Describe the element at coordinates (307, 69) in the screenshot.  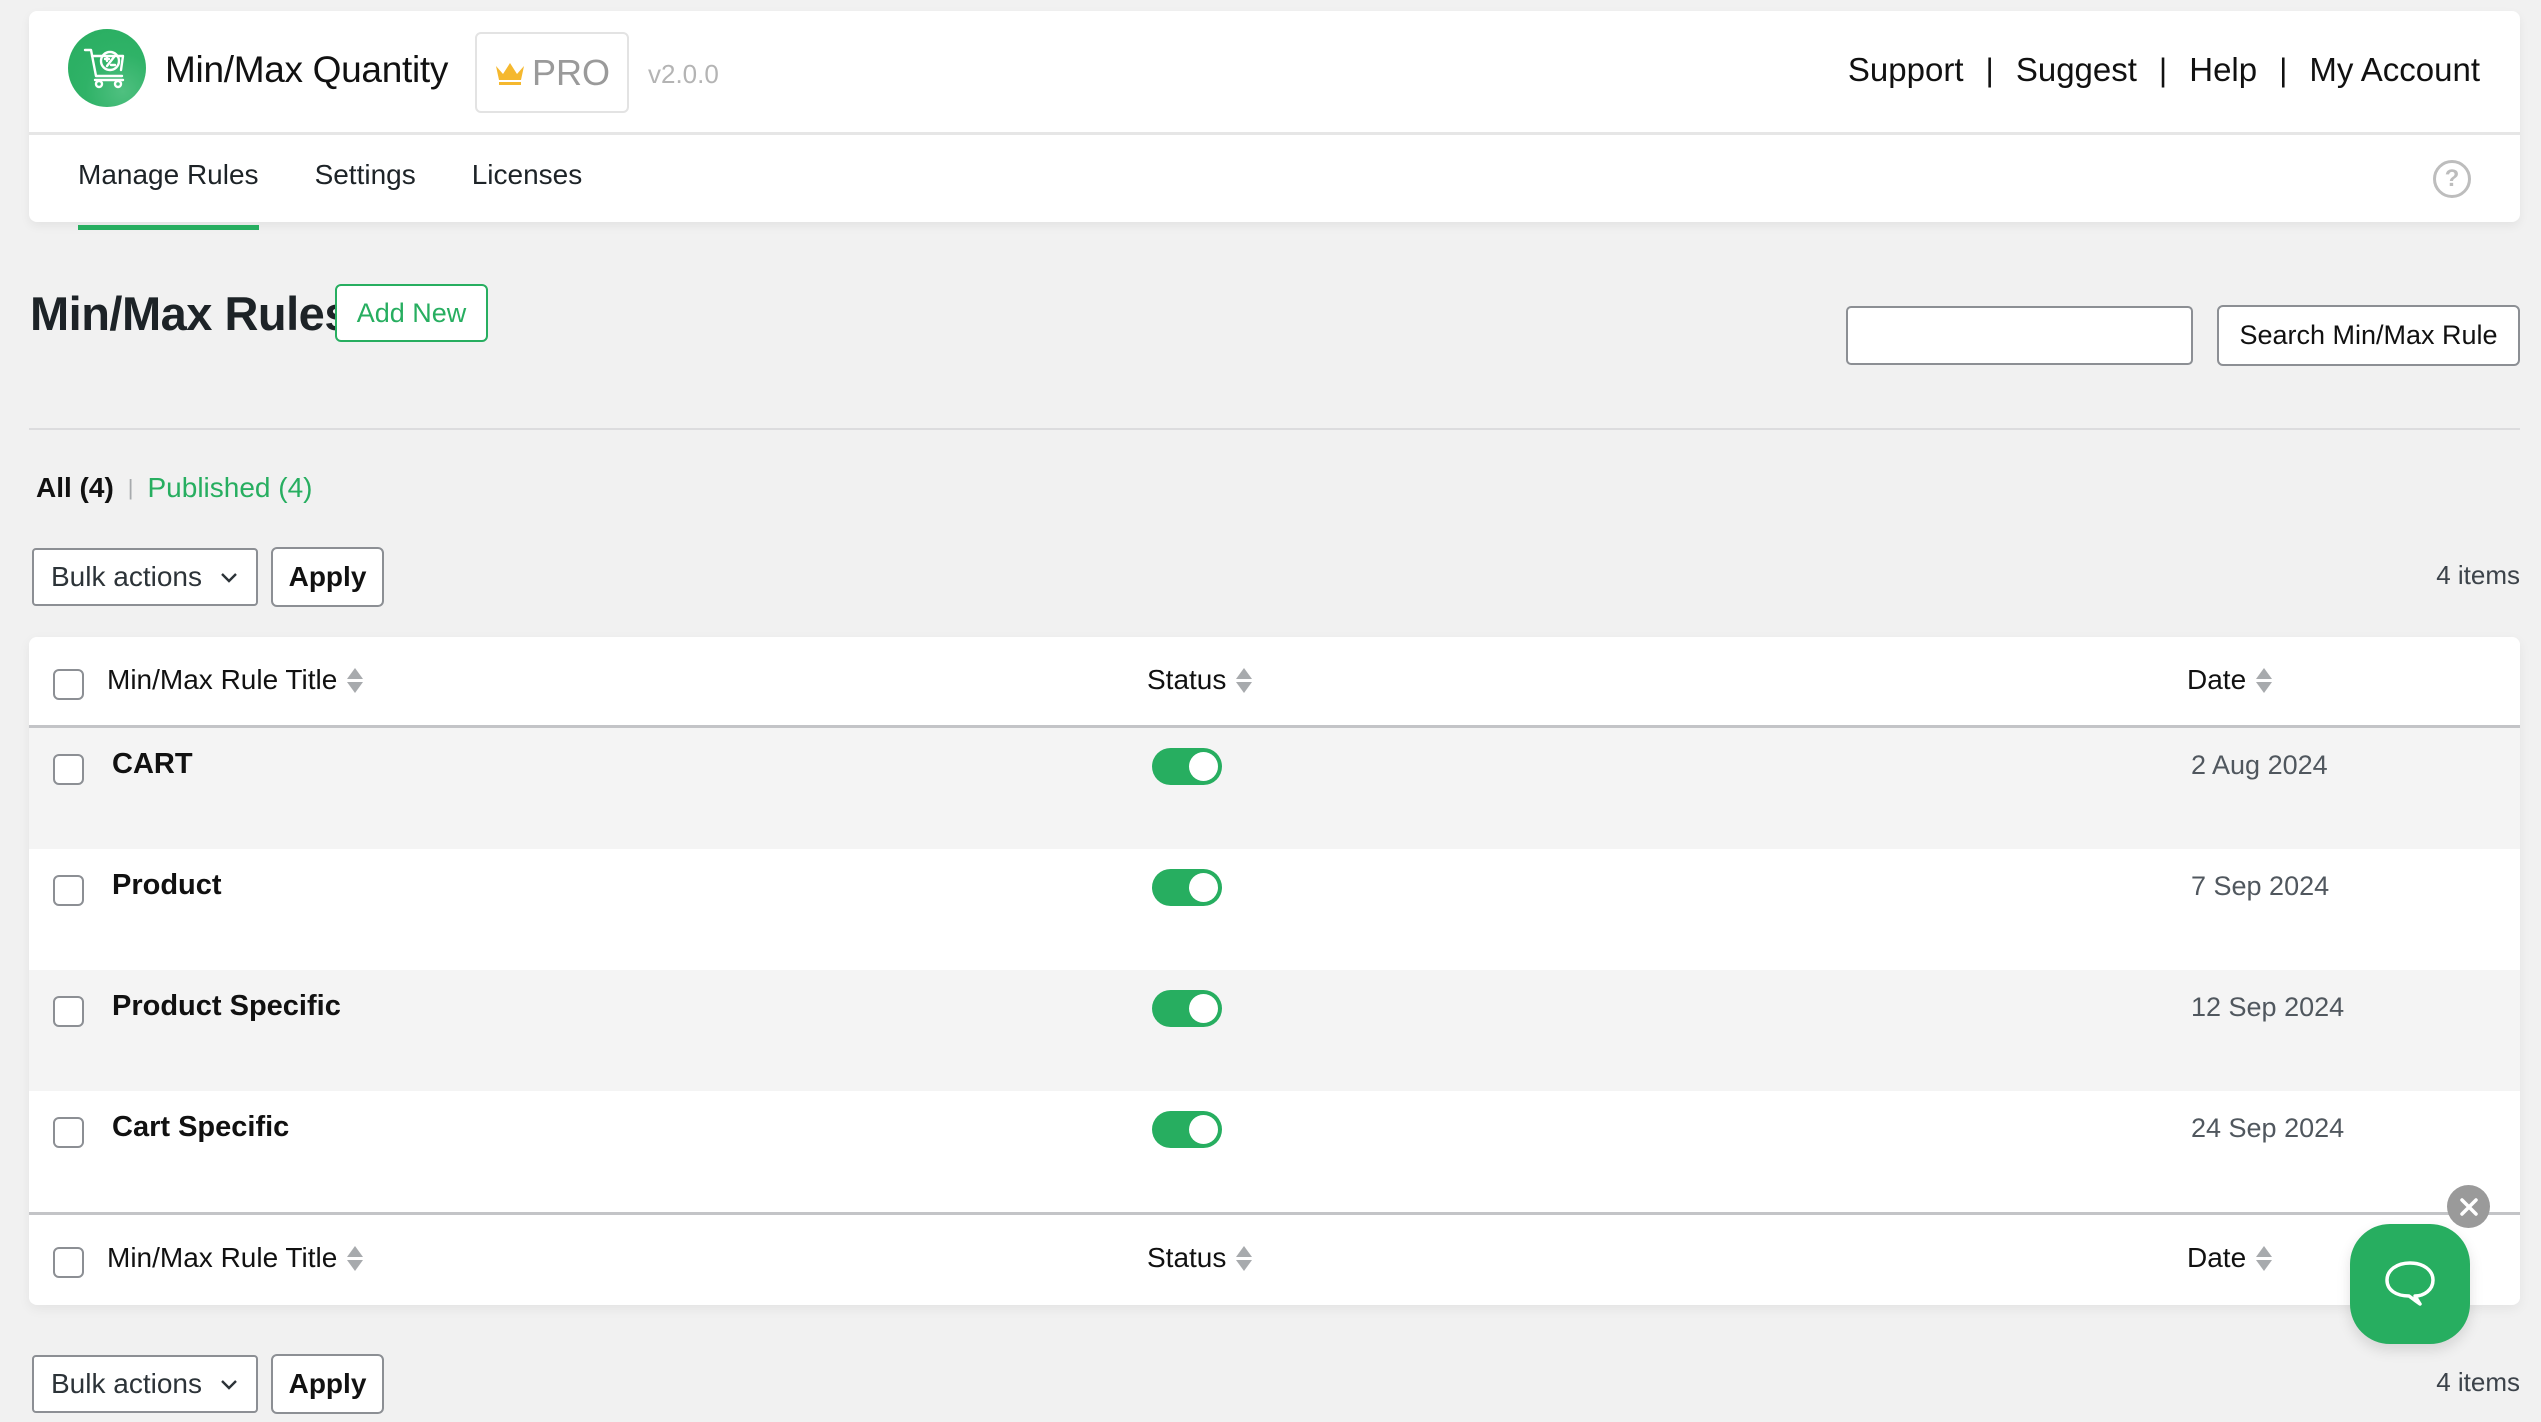
I see `app-title: Min/Max Quantity` at that location.